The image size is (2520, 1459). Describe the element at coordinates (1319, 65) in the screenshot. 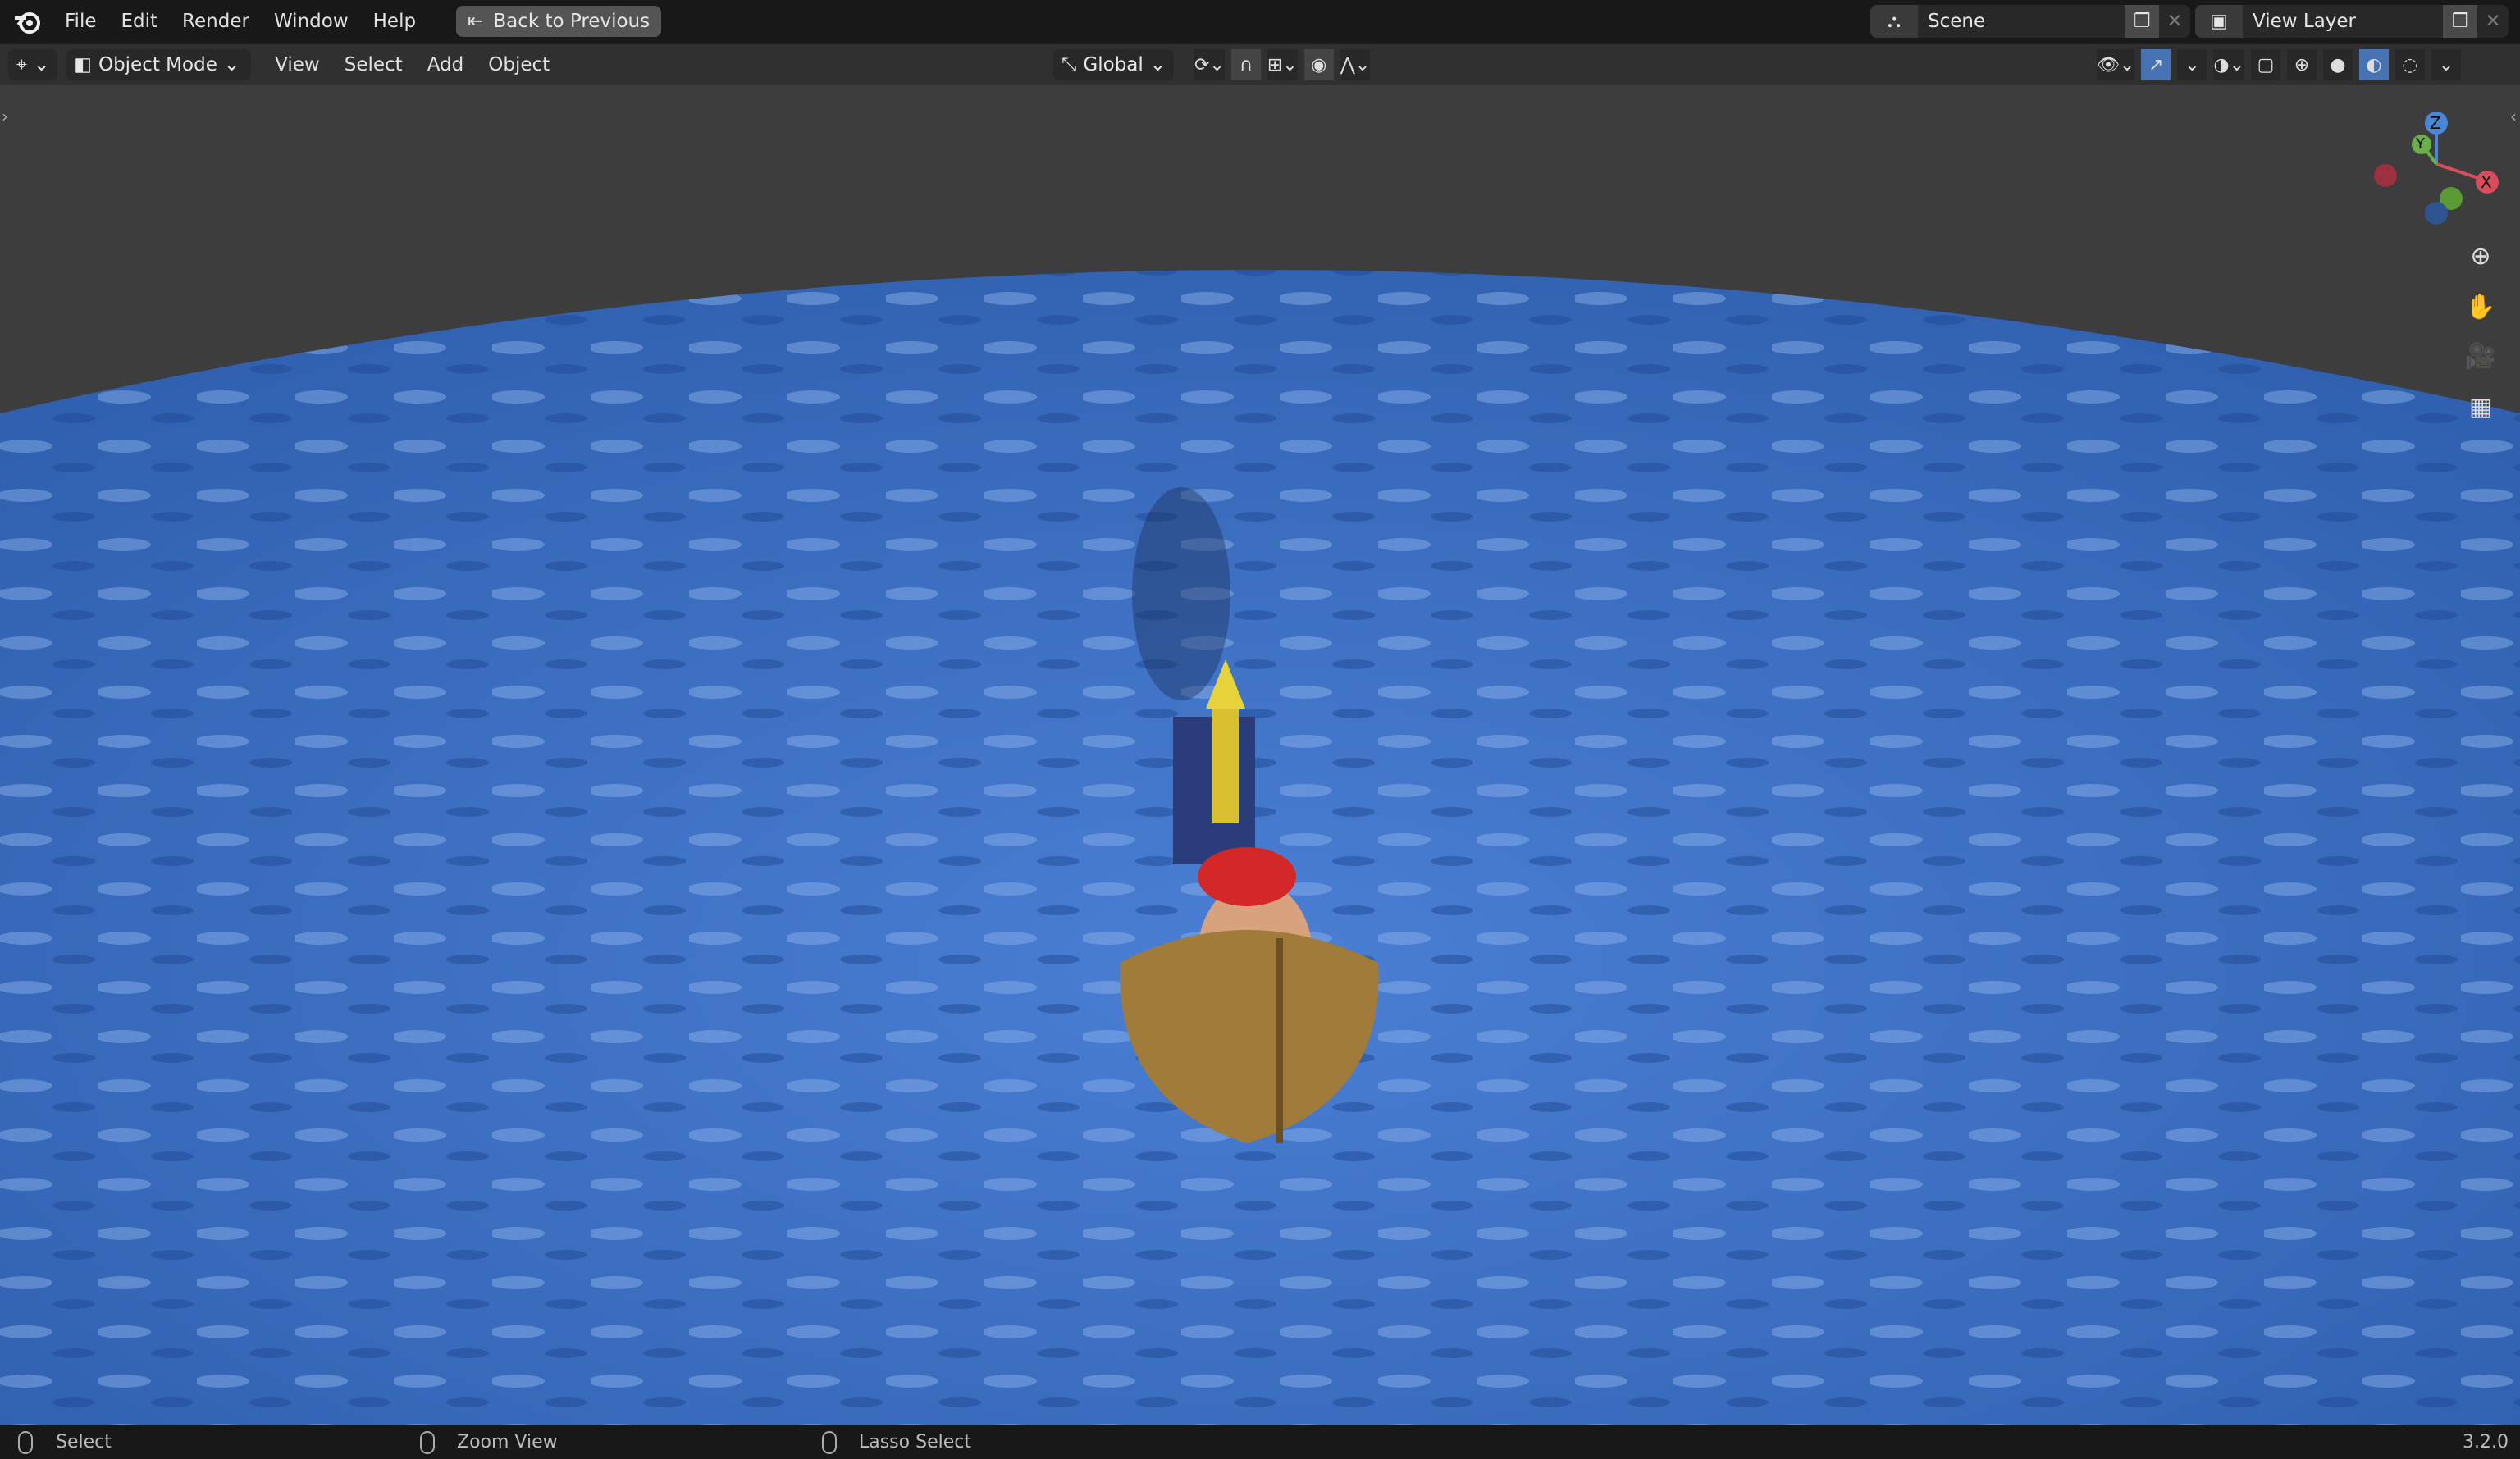

I see `proportional-editing-icon: ◉` at that location.